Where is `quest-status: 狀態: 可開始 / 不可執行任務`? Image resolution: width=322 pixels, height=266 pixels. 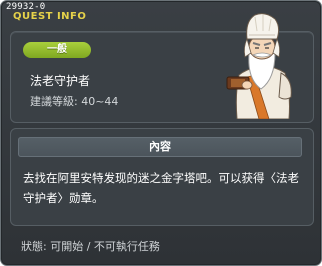 quest-status: 狀態: 可開始 / 不可執行任務 is located at coordinates (90, 246).